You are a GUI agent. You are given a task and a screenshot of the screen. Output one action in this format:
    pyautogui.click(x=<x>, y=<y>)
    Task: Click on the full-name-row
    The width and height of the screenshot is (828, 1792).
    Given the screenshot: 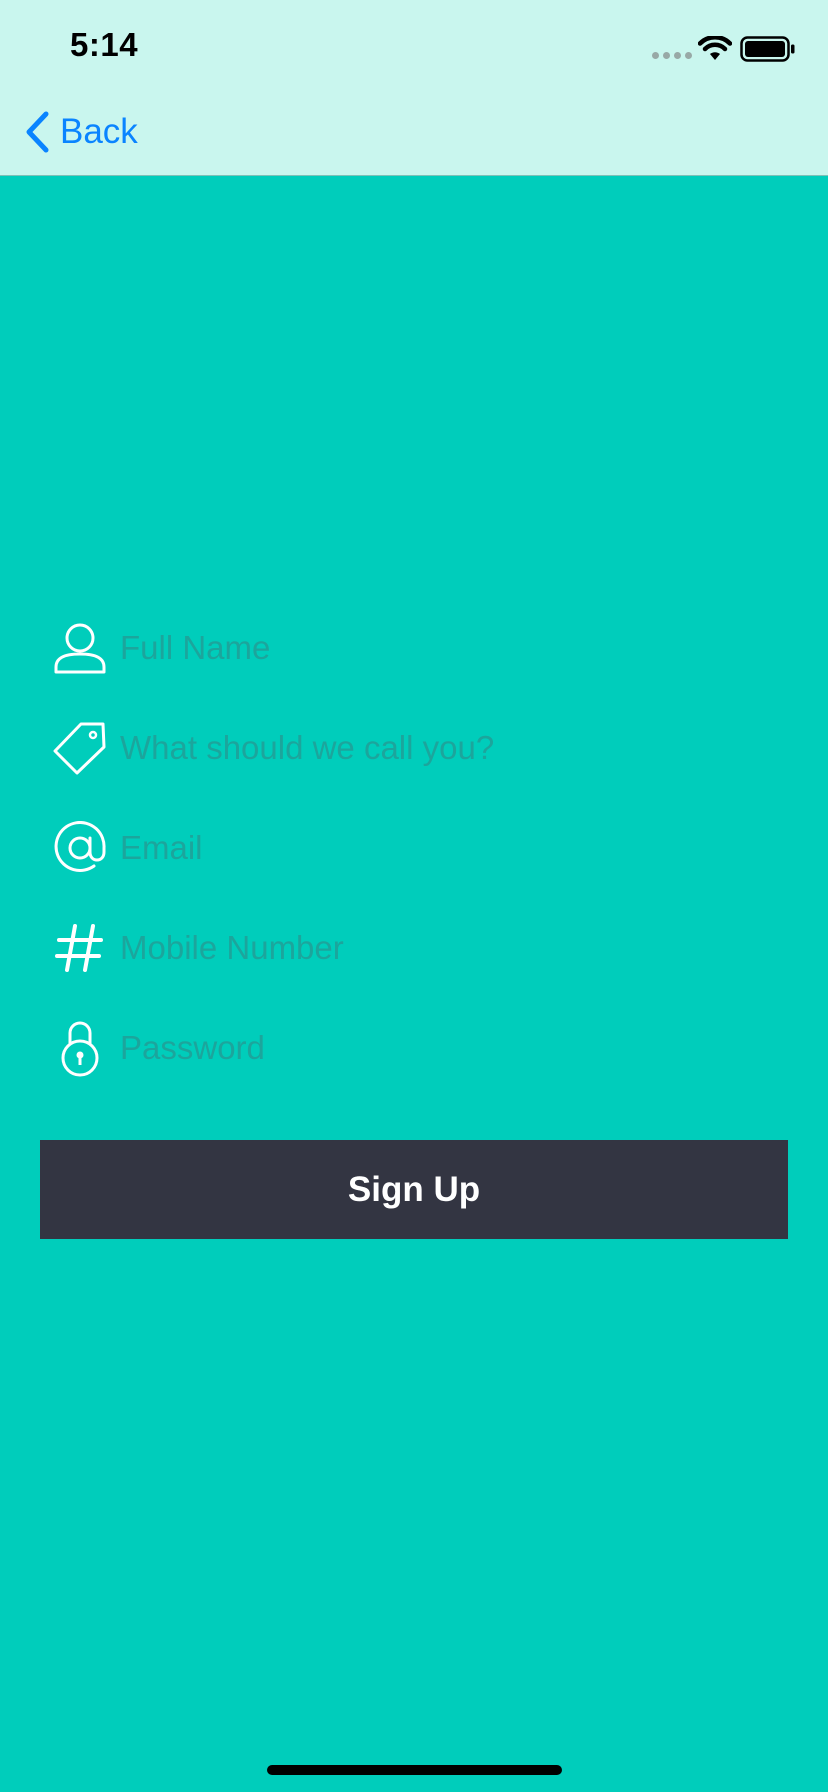 What is the action you would take?
    pyautogui.click(x=420, y=648)
    